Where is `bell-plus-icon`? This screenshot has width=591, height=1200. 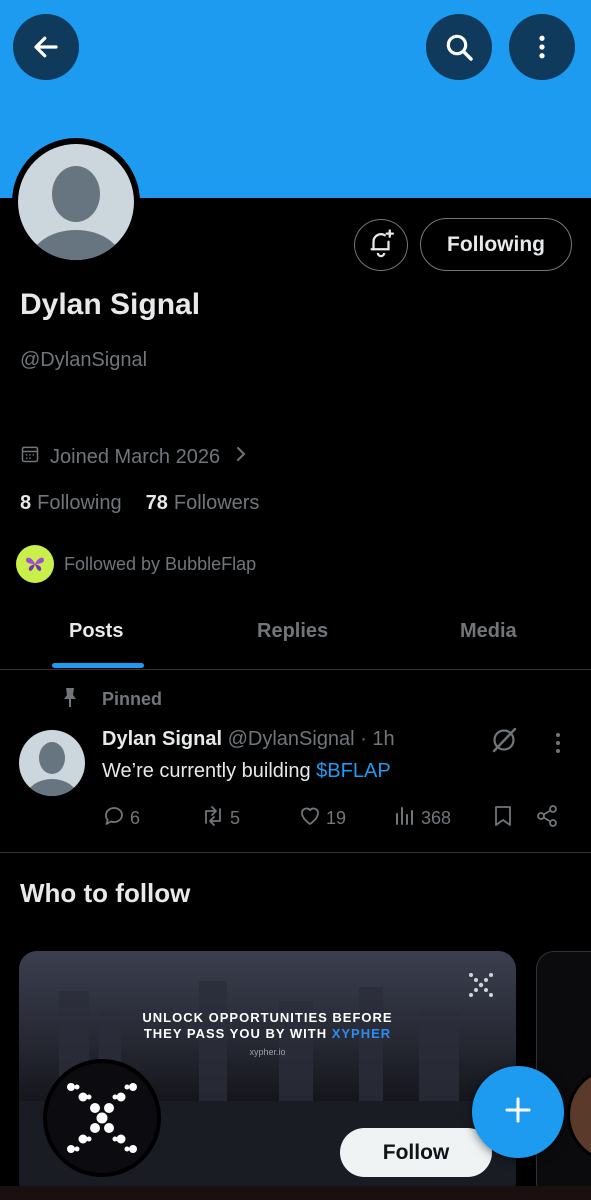 bell-plus-icon is located at coordinates (381, 245).